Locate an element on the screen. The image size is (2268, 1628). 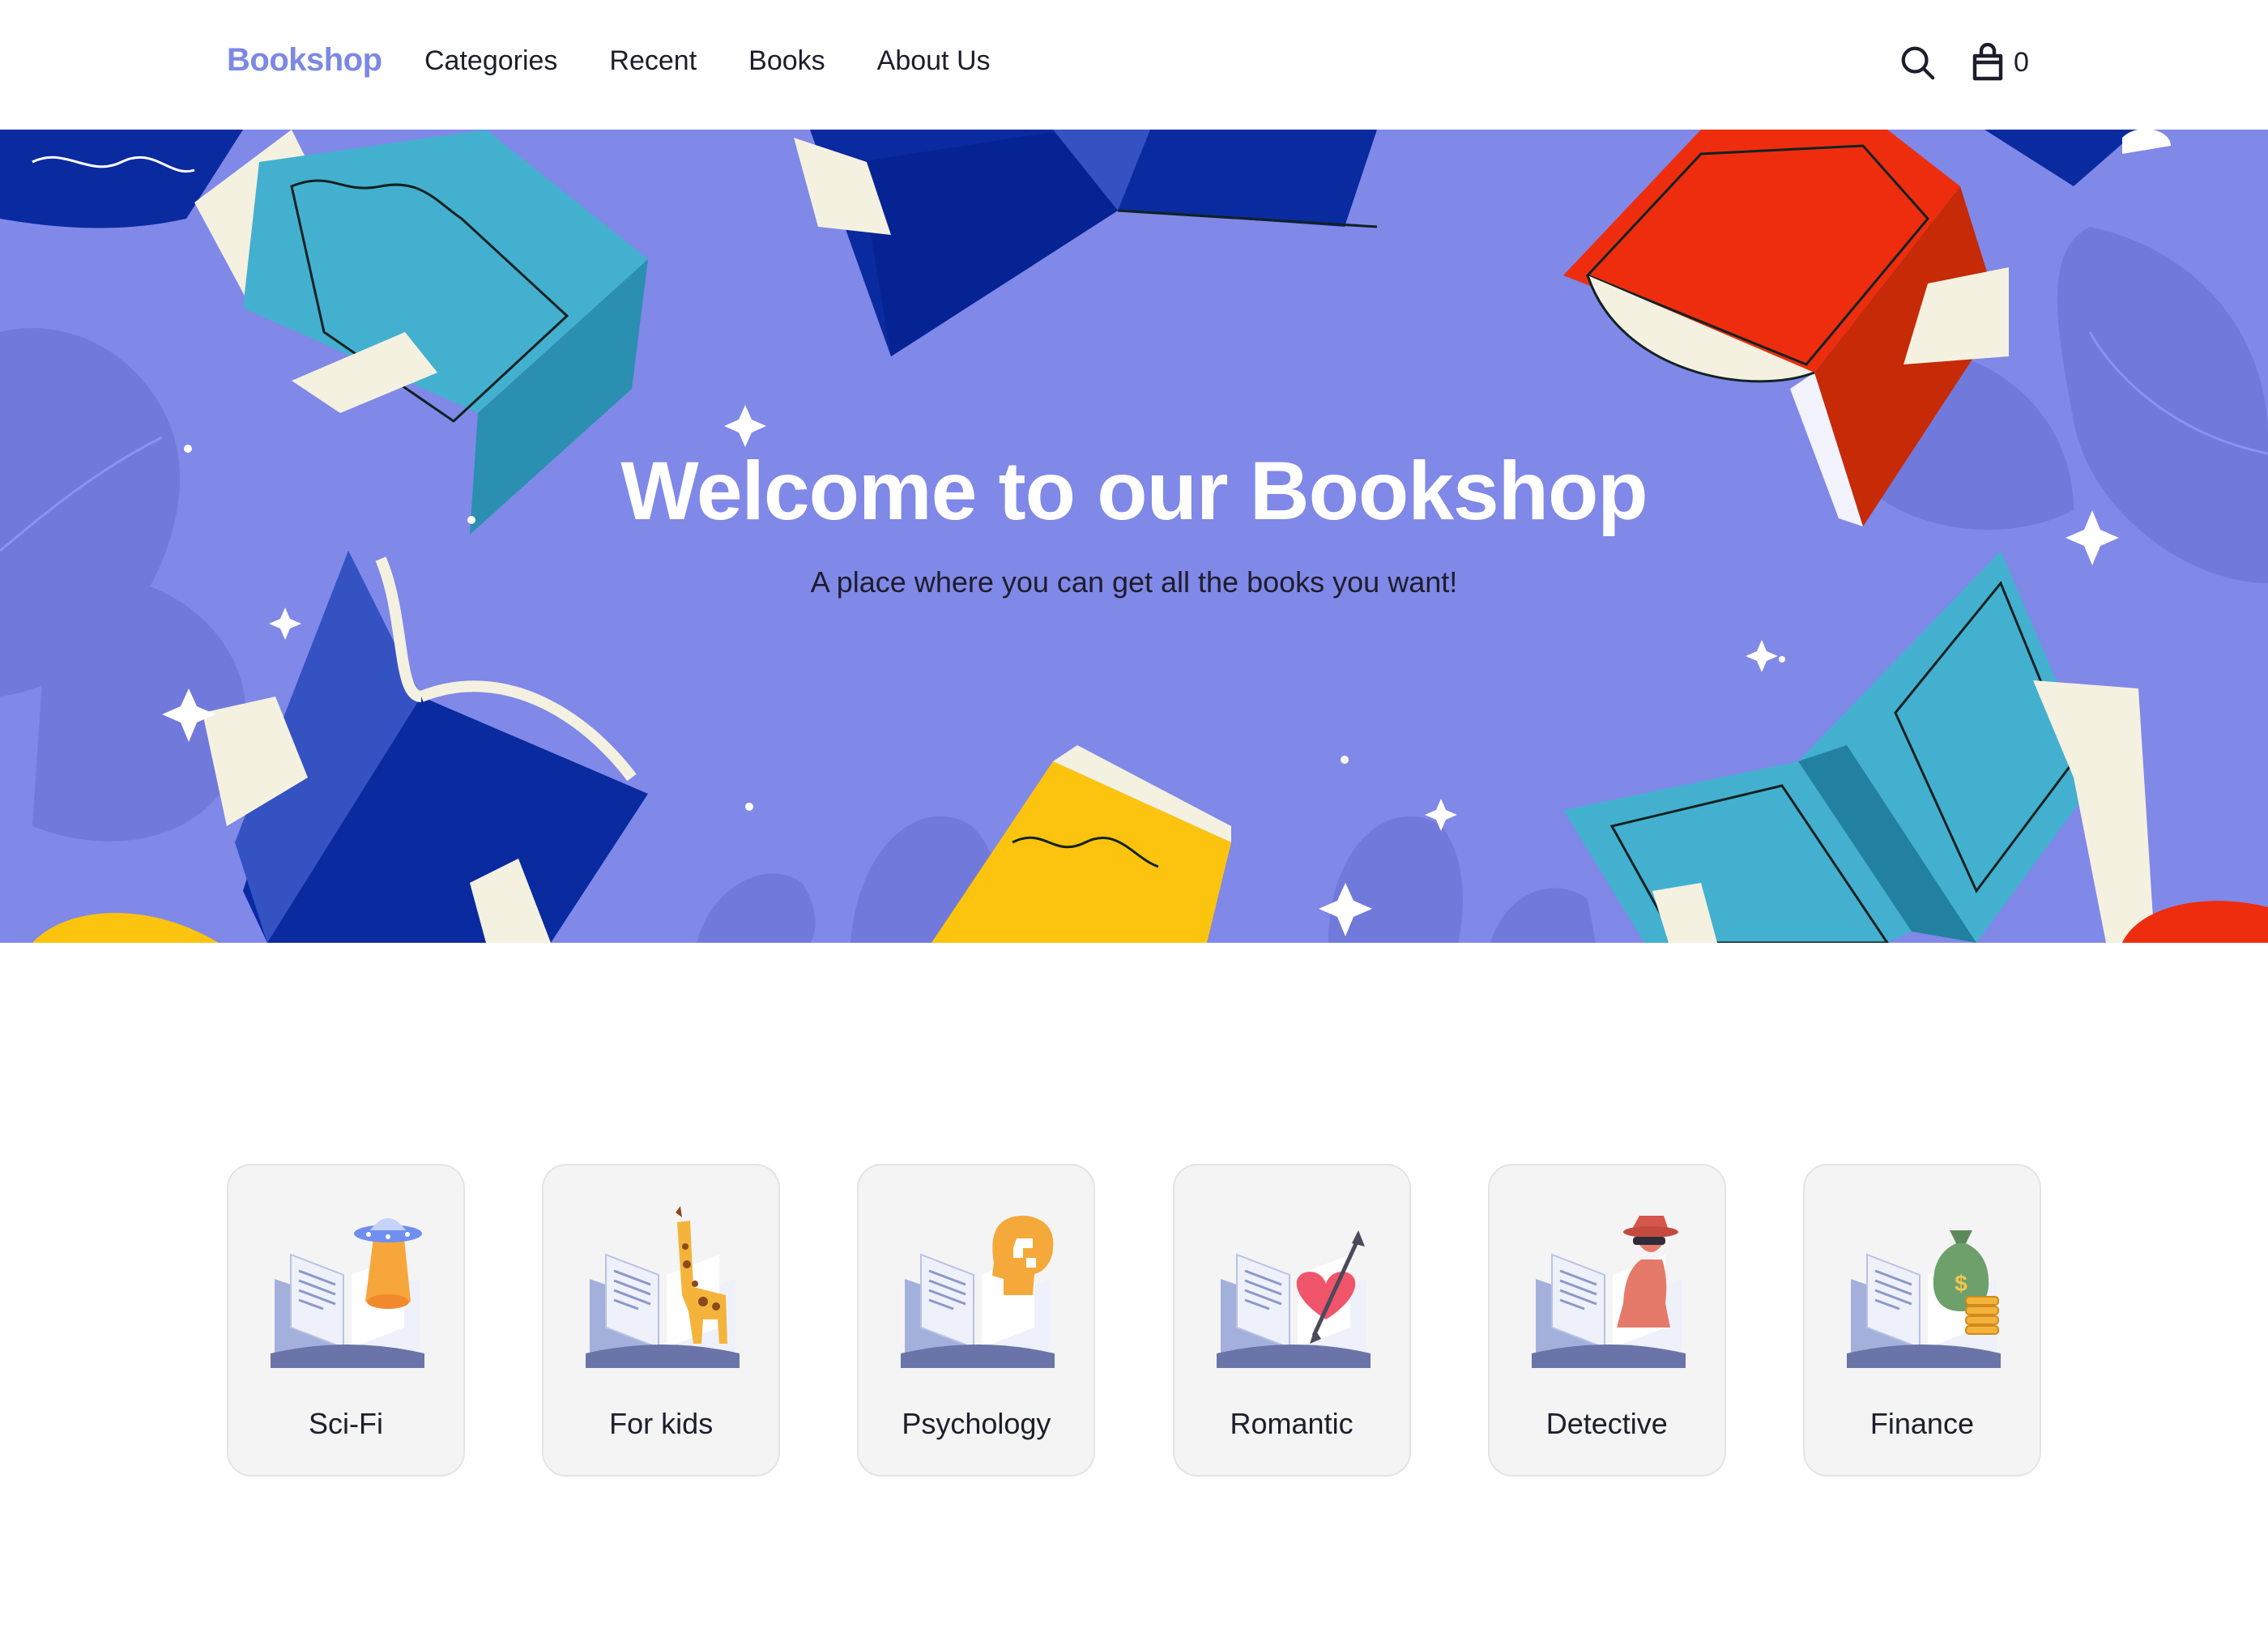
search-icon is located at coordinates (1918, 63).